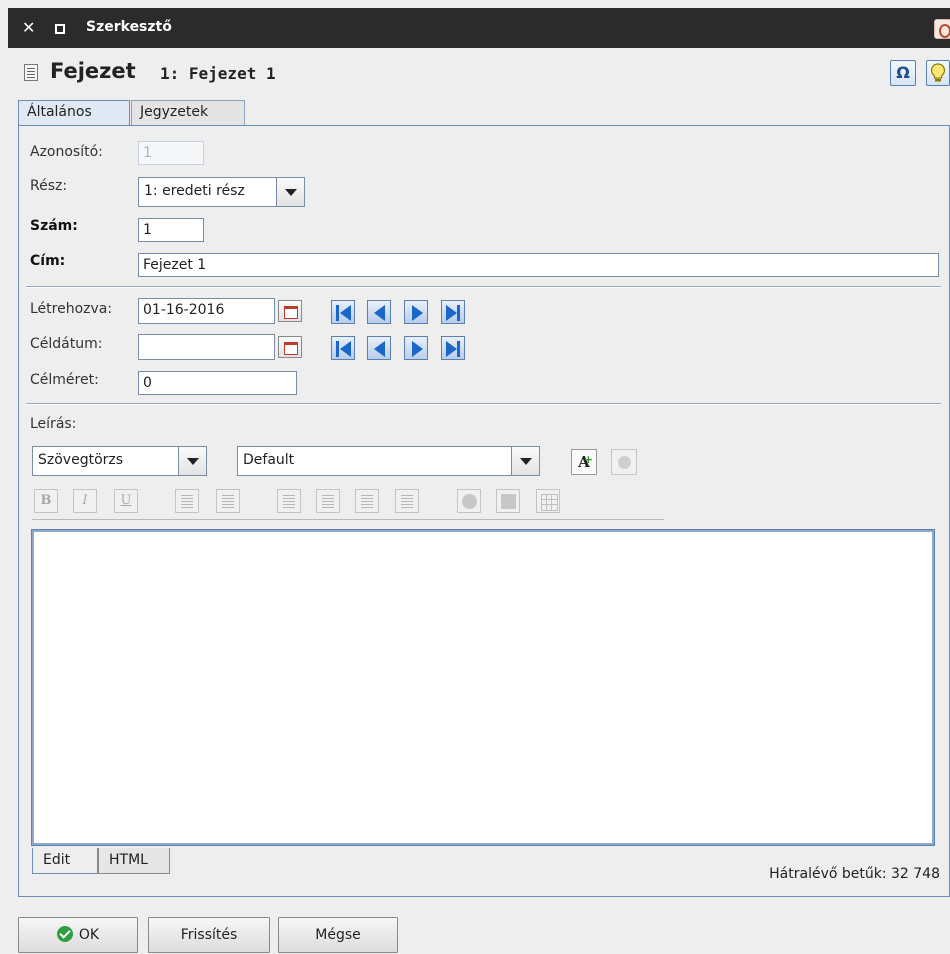  What do you see at coordinates (85, 501) in the screenshot?
I see `italic-button: I` at bounding box center [85, 501].